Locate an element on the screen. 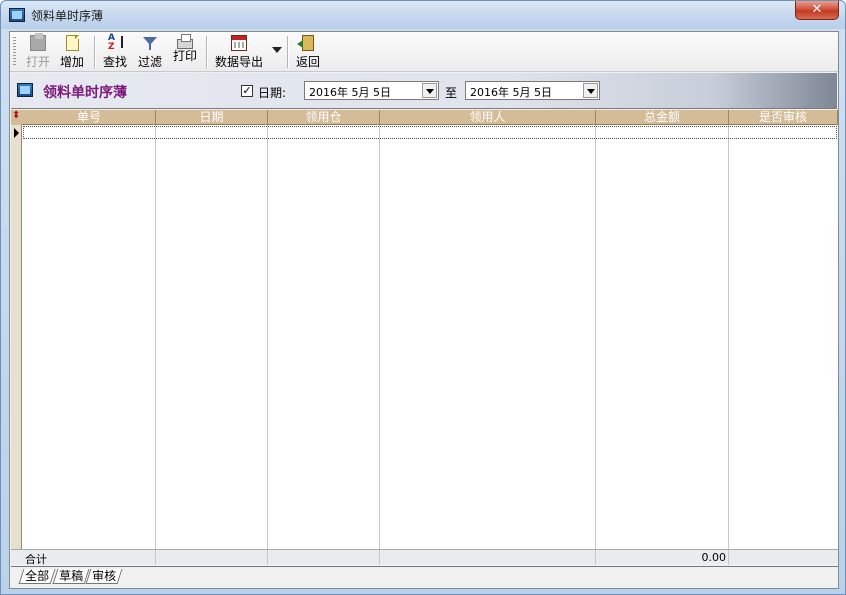 The width and height of the screenshot is (846, 595). window-title: 领料单时序薄 is located at coordinates (67, 16).